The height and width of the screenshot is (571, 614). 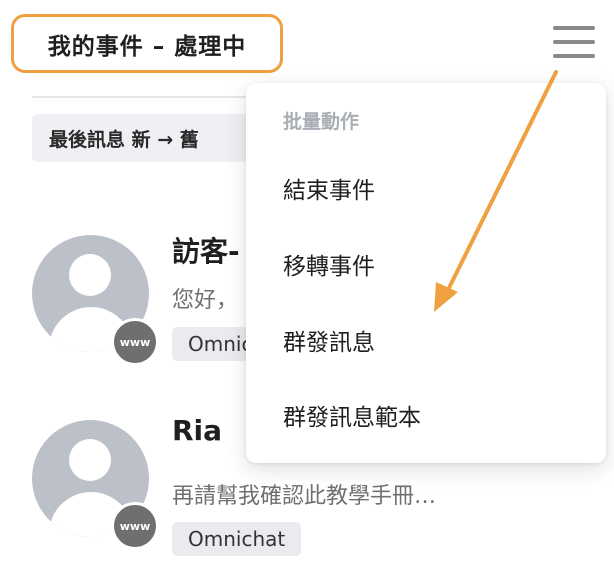 What do you see at coordinates (329, 340) in the screenshot?
I see `menu-item-broadcast-message: 群發訊息` at bounding box center [329, 340].